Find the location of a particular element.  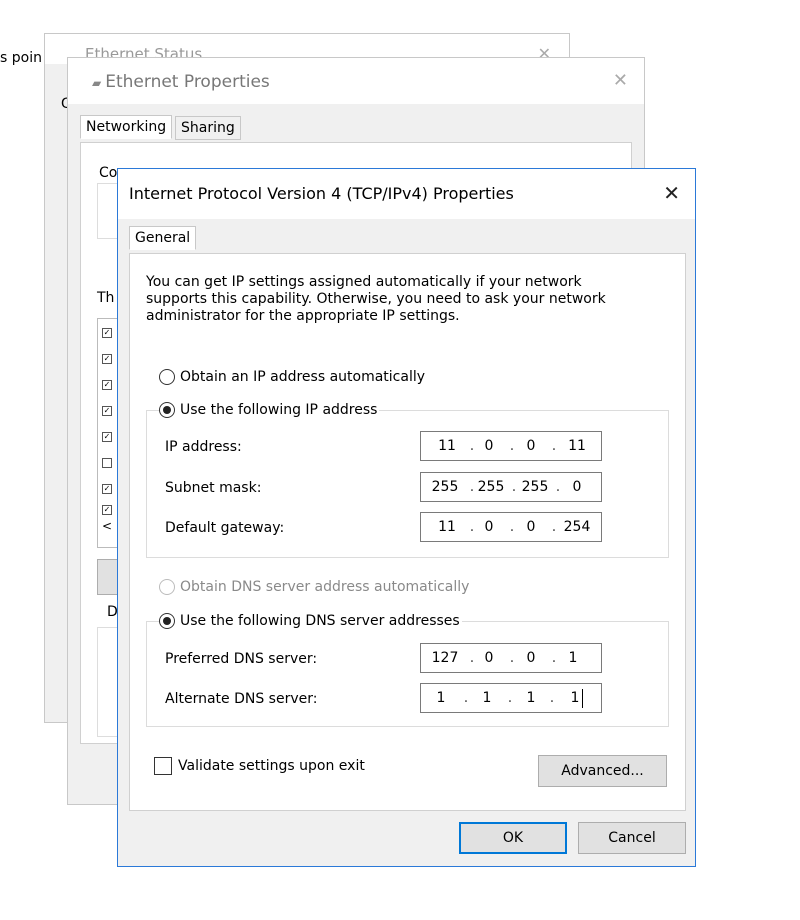

subnet-mask-input: 255 . 255 . 255 . 0 is located at coordinates (511, 487).